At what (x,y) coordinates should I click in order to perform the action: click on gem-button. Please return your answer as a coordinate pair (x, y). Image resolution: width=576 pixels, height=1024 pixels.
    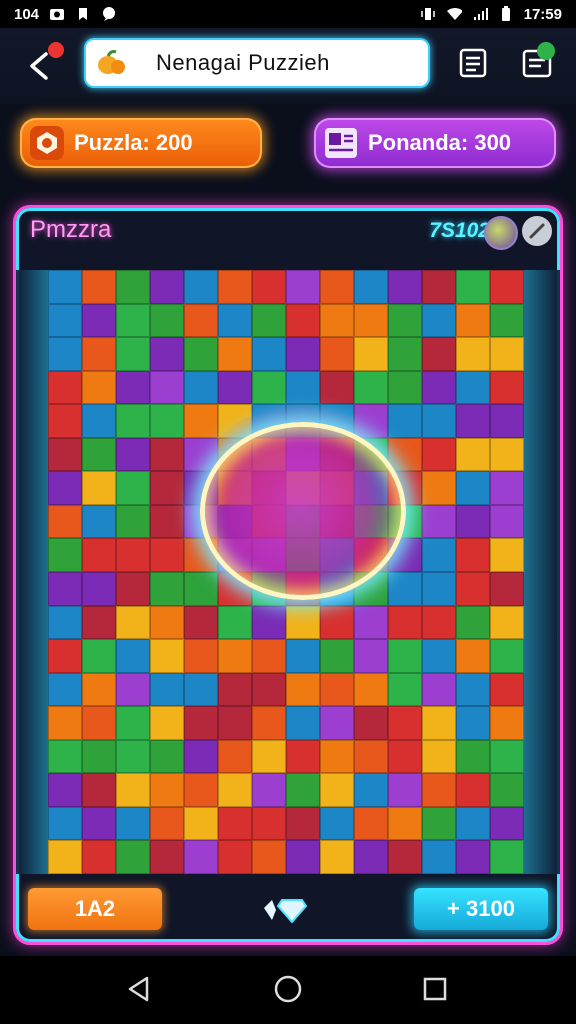
    Looking at the image, I should click on (286, 910).